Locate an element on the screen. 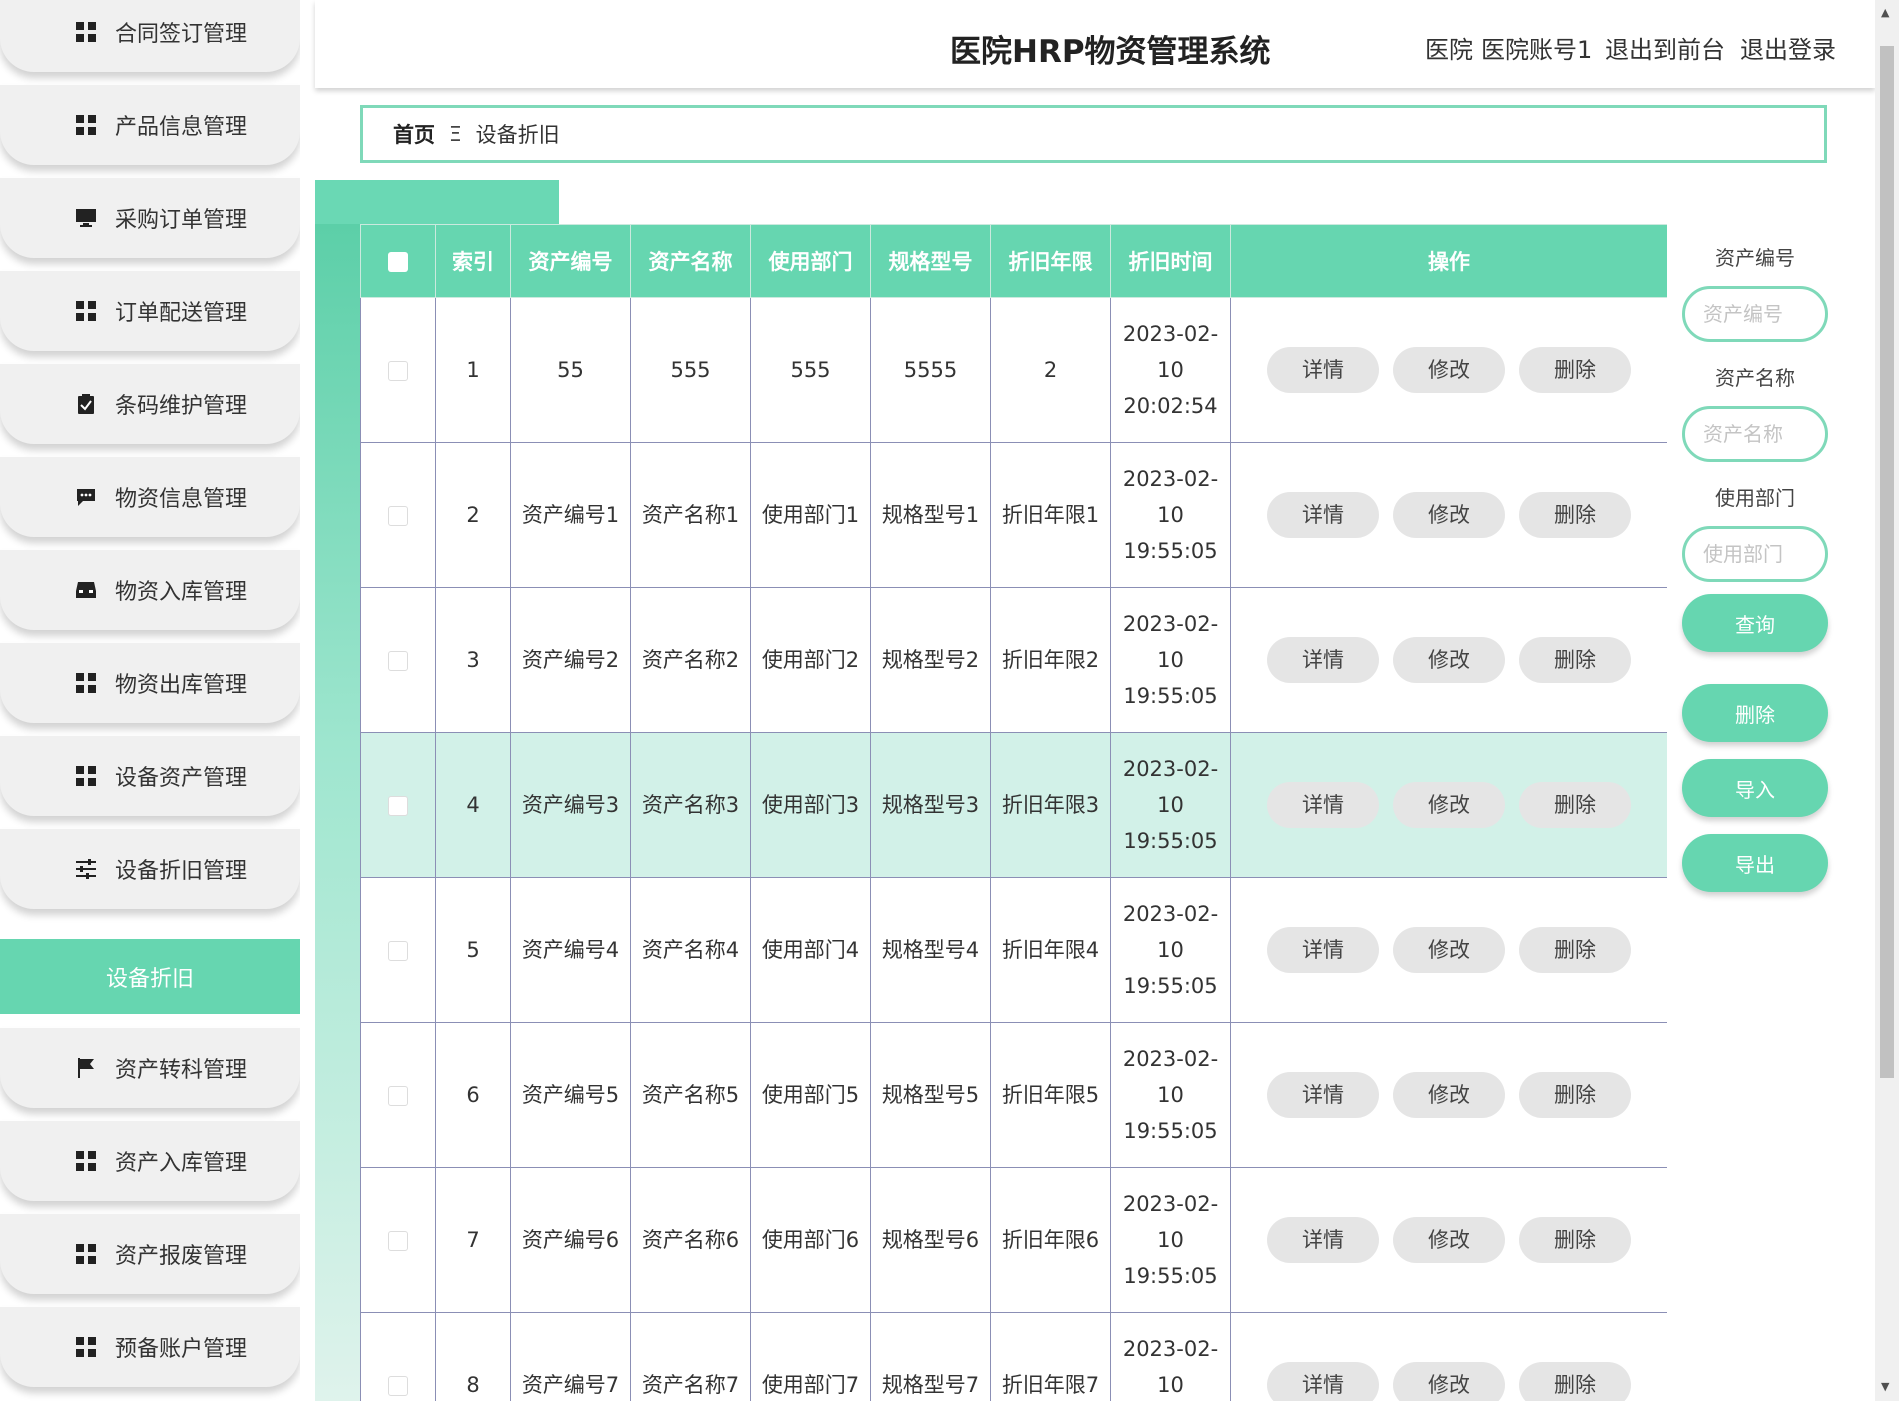 Image resolution: width=1899 pixels, height=1401 pixels. dept-input is located at coordinates (1755, 554).